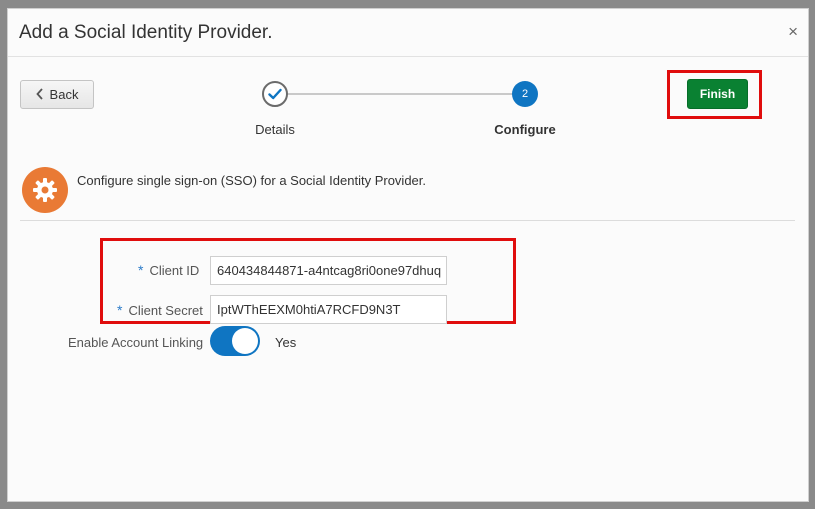 This screenshot has height=509, width=815. I want to click on client-secret-label: * Client Secret, so click(160, 310).